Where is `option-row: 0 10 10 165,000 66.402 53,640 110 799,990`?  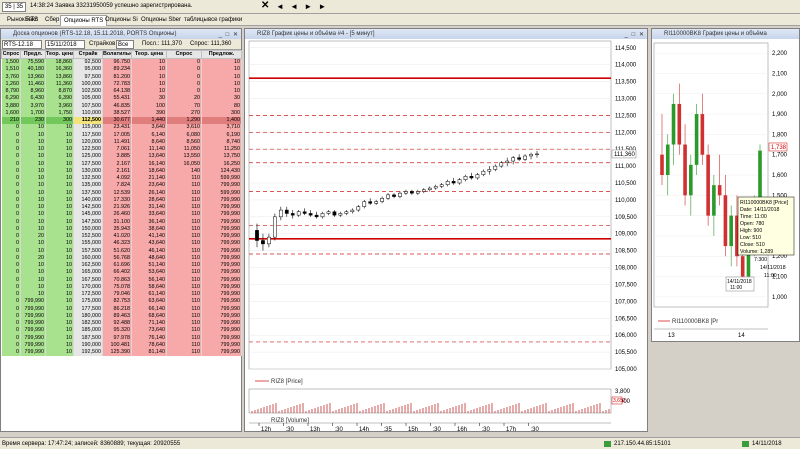 option-row: 0 10 10 165,000 66.402 53,640 110 799,990 is located at coordinates (121, 272).